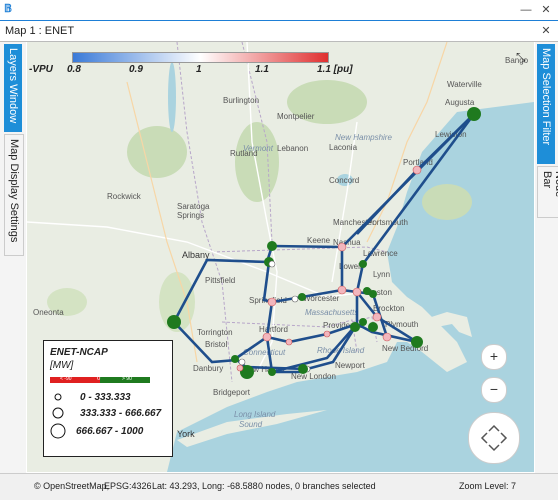 The image size is (558, 500). I want to click on left-side-panel: Layers Window Map Display Settings, so click(13, 267).